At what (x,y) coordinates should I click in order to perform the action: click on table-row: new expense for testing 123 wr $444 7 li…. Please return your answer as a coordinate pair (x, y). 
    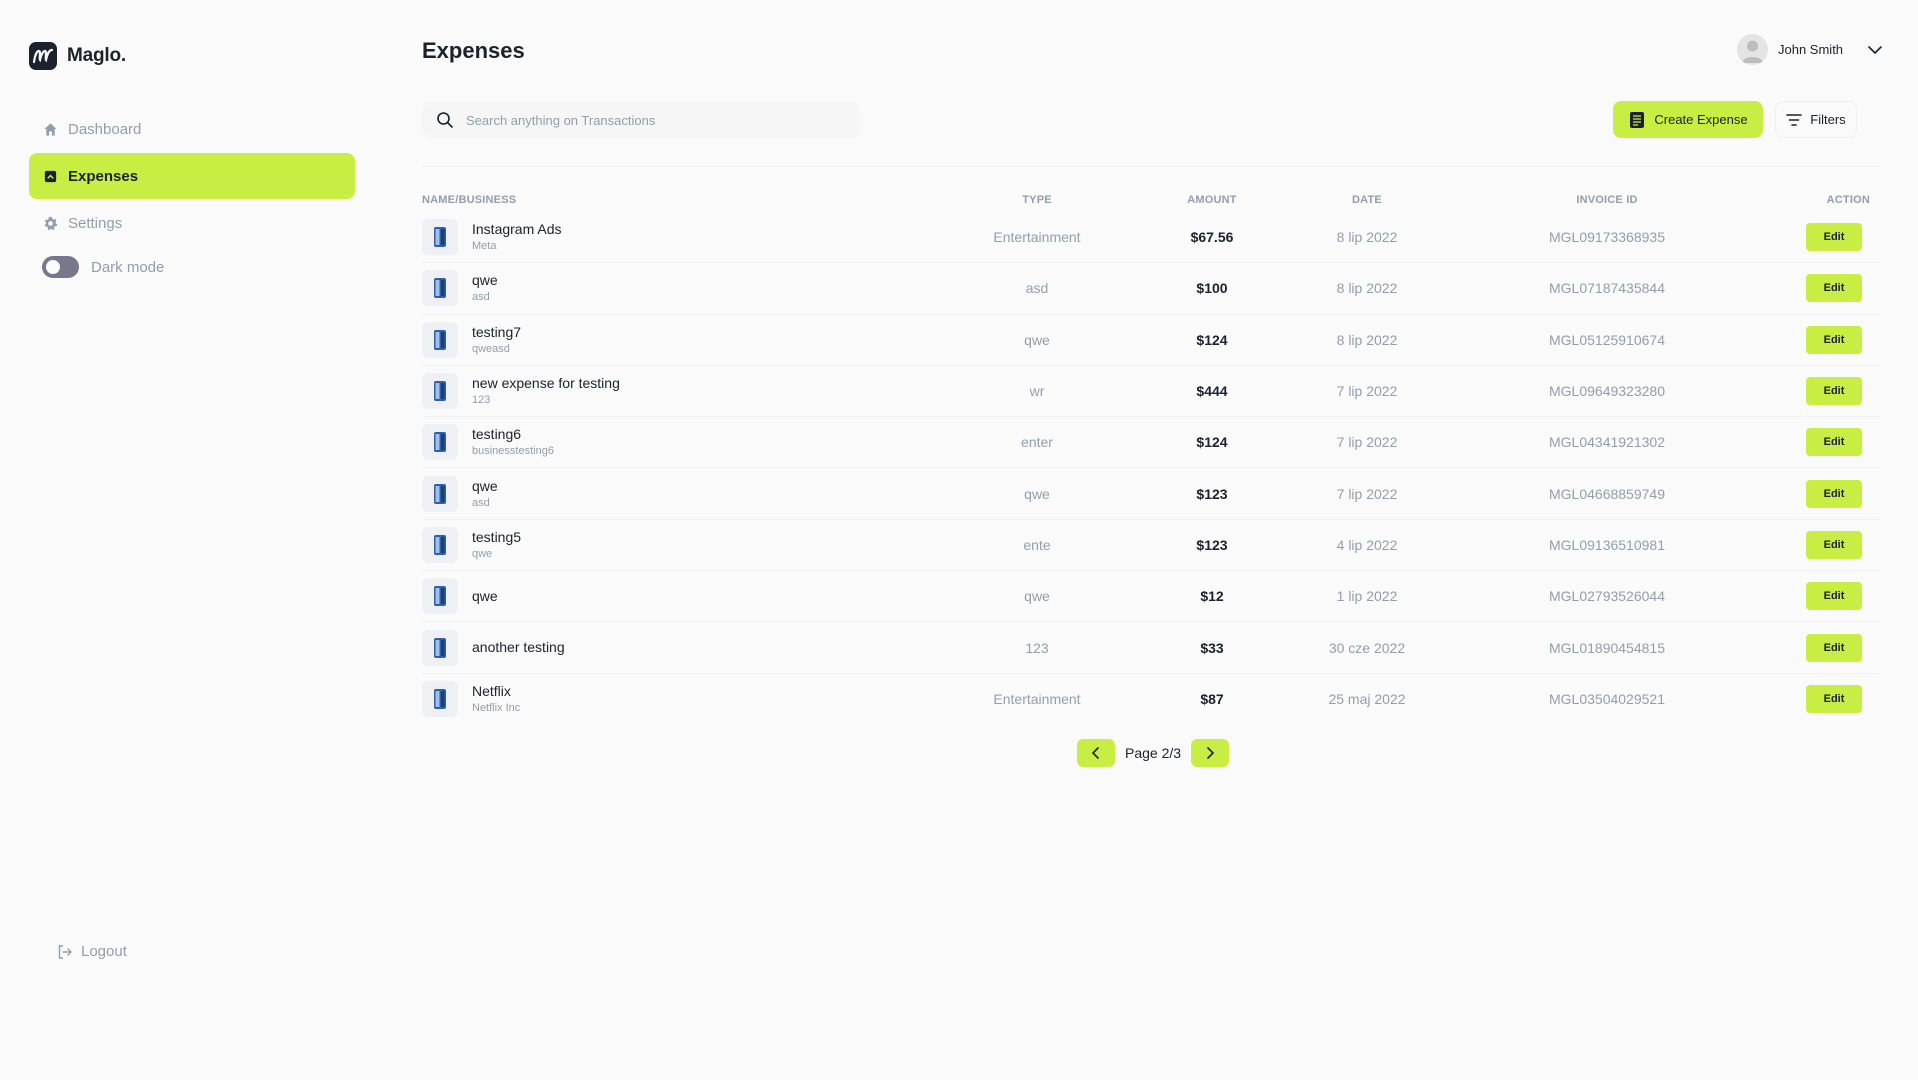
    Looking at the image, I should click on (1151, 392).